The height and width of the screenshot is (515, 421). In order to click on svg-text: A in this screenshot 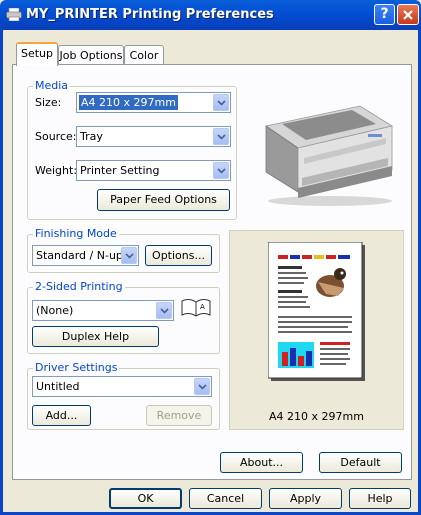, I will do `click(202, 307)`.